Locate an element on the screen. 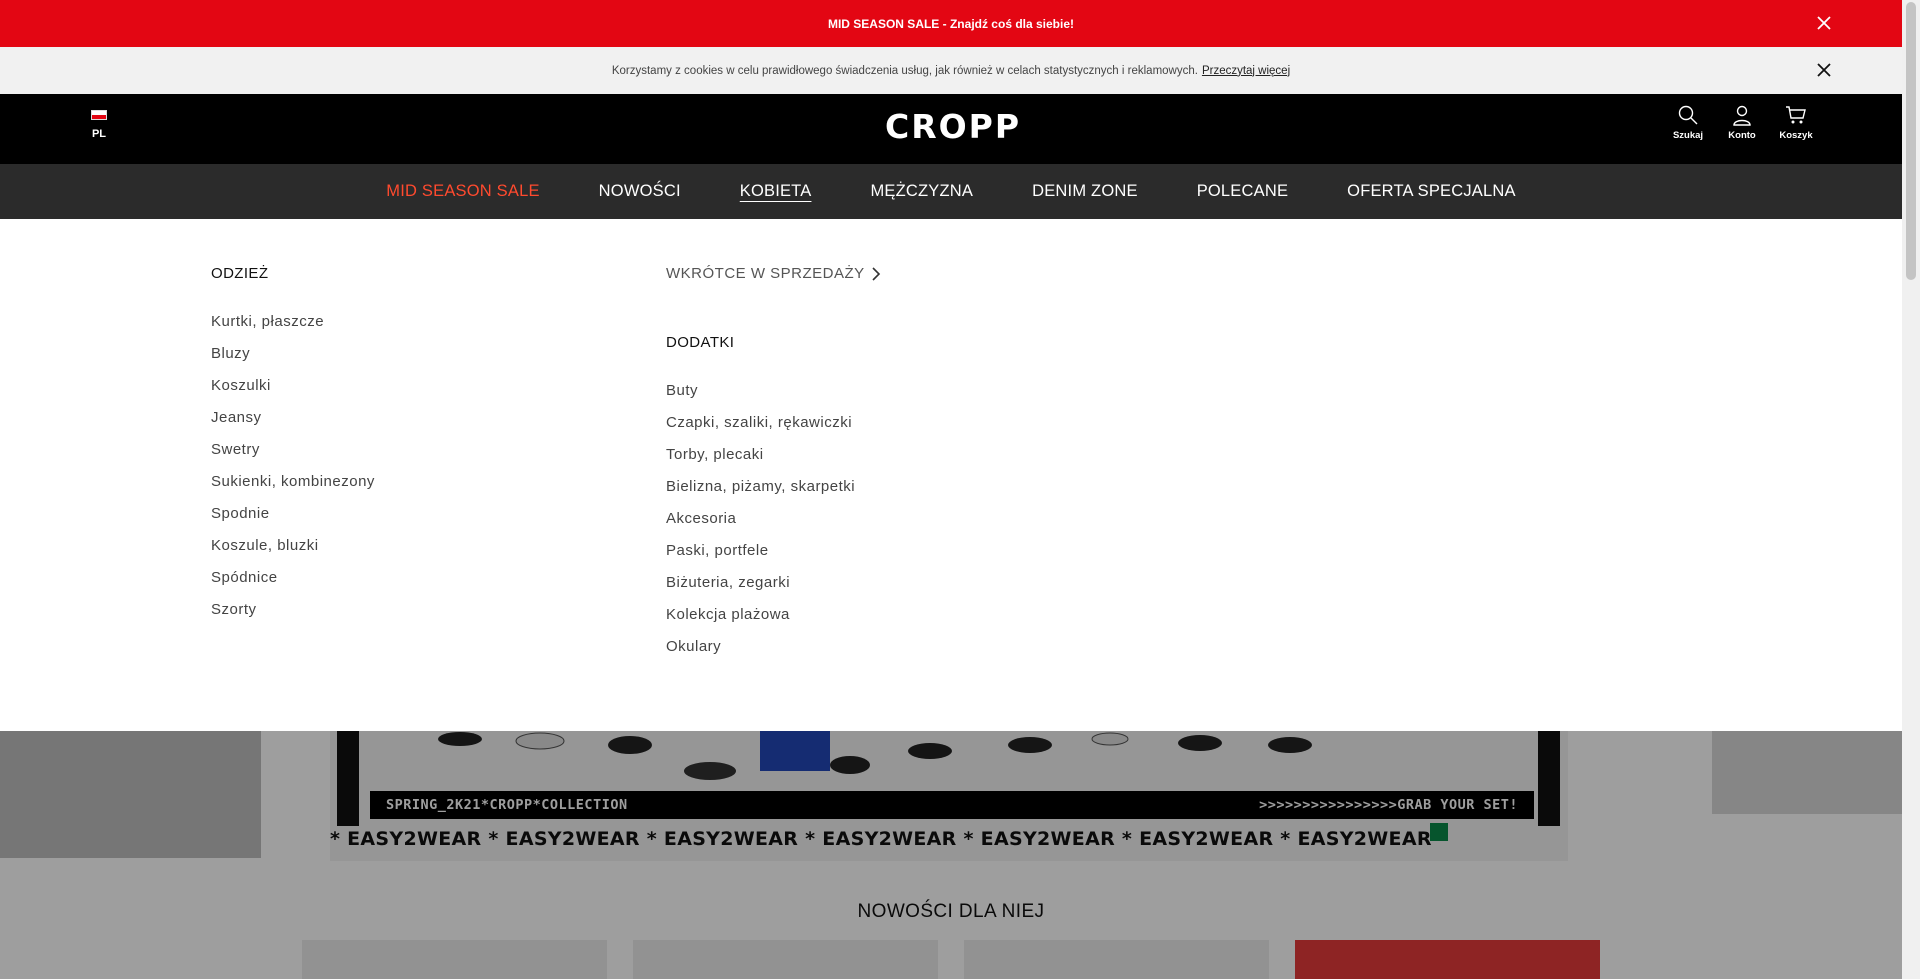  nav-item-mid-season-sale: MID SEASON SALE is located at coordinates (462, 191).